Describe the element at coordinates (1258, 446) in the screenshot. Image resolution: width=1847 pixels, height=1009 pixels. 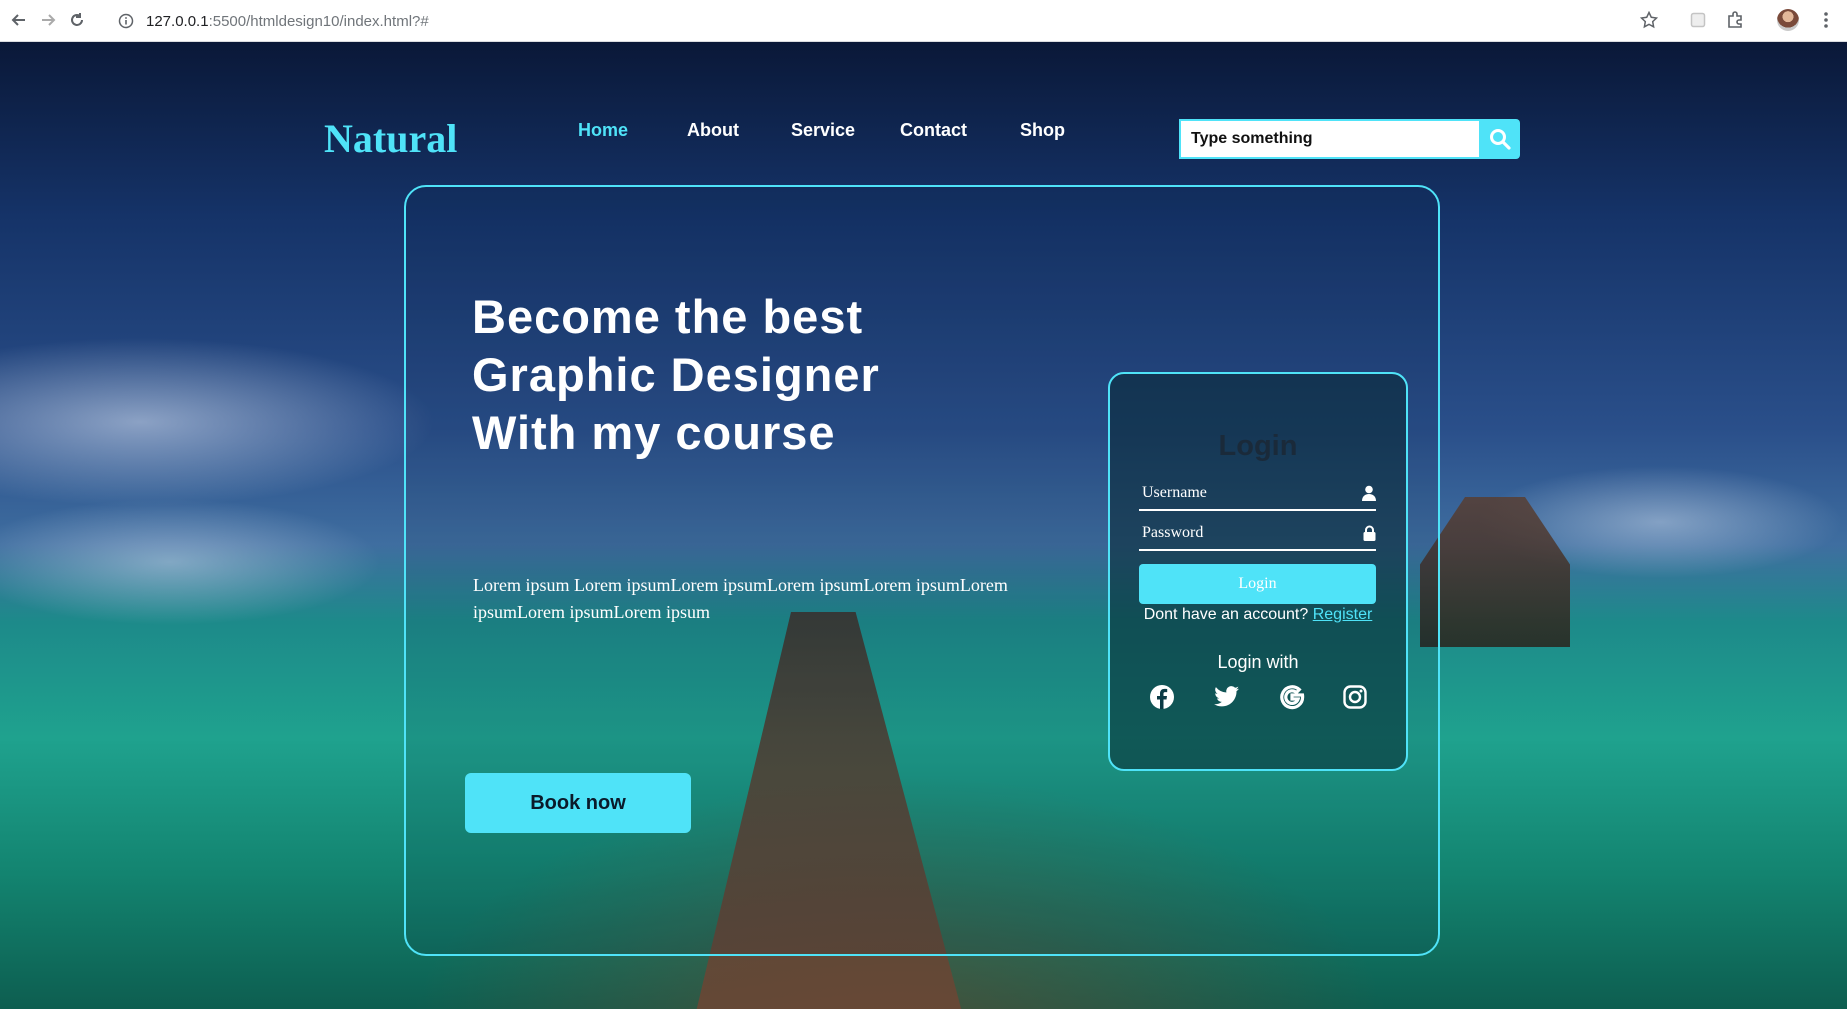
I see `login-title: Login` at that location.